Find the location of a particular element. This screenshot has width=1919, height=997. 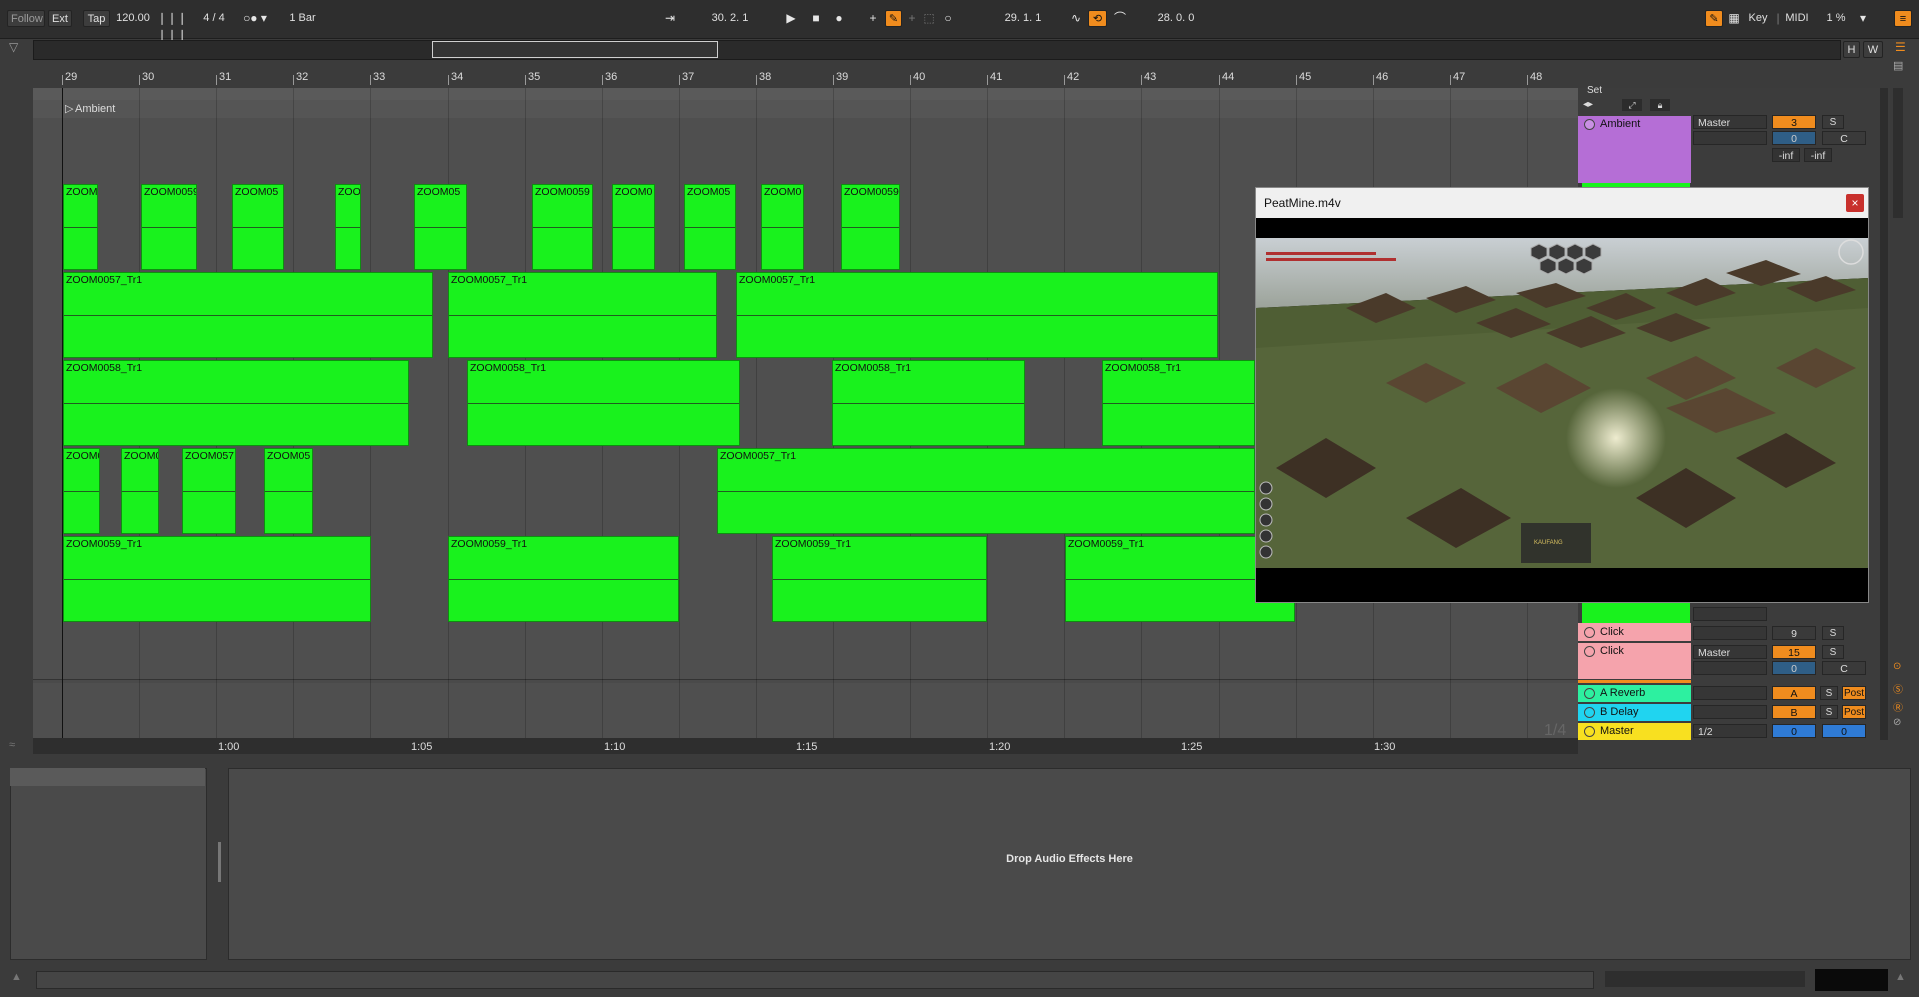

vertical-scrollbar is located at coordinates (1898, 153).